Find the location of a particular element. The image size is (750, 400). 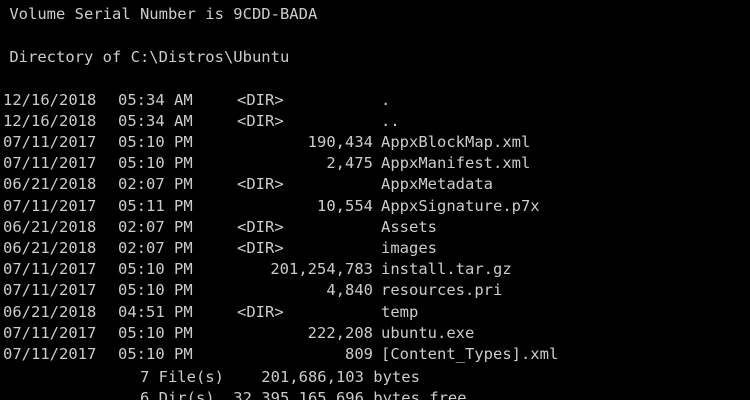

listing-row: 06/21/2018 02:07 PM <DIR> images is located at coordinates (375, 248).